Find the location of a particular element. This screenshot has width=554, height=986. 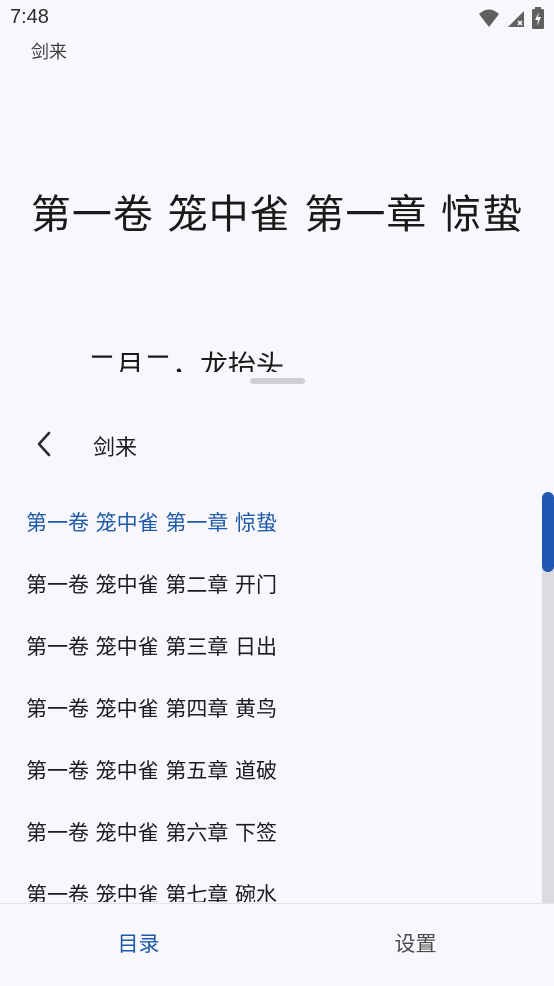

status-icons is located at coordinates (511, 18).